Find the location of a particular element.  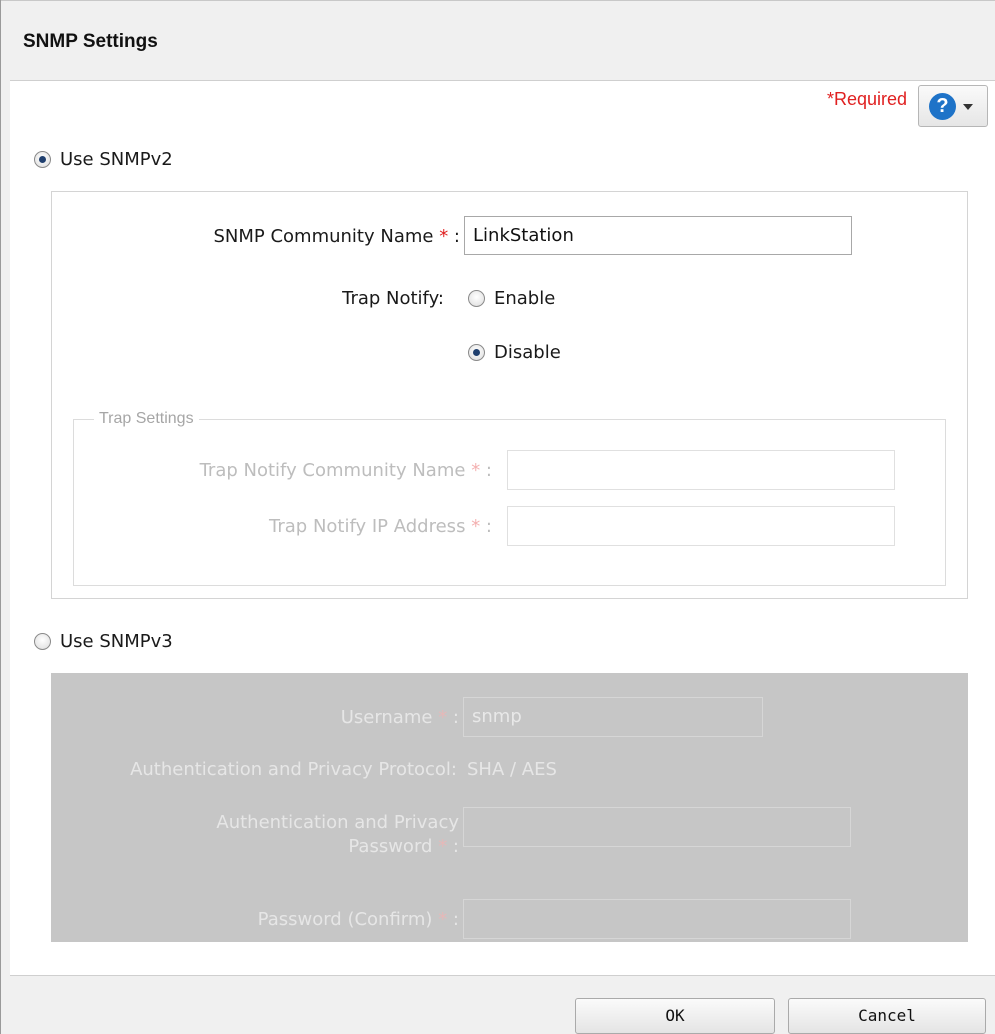

trap-enable-radio is located at coordinates (476, 298).